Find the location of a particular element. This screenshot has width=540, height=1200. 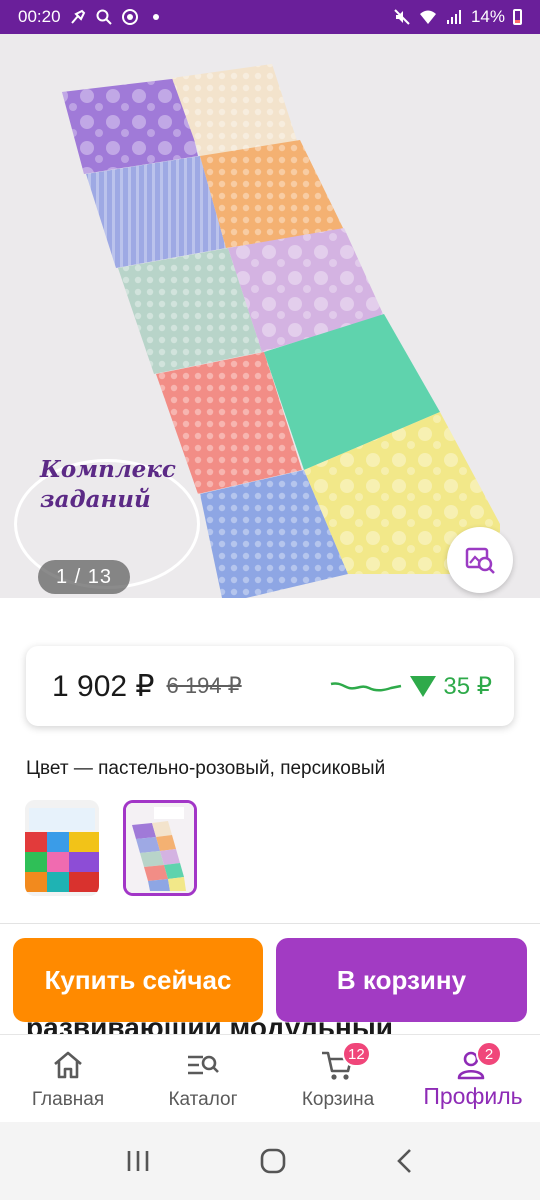

color-swatch-2-selected is located at coordinates (160, 848).